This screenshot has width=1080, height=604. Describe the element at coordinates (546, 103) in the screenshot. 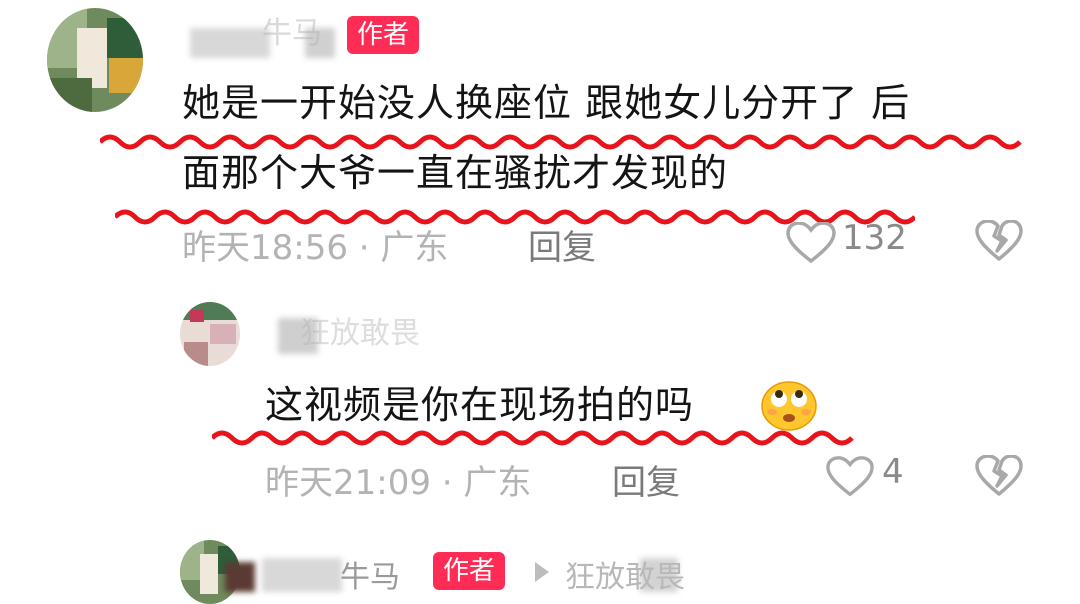

I see `comment-text: 她是一开始没人换座位 跟她女儿分开了 后` at that location.